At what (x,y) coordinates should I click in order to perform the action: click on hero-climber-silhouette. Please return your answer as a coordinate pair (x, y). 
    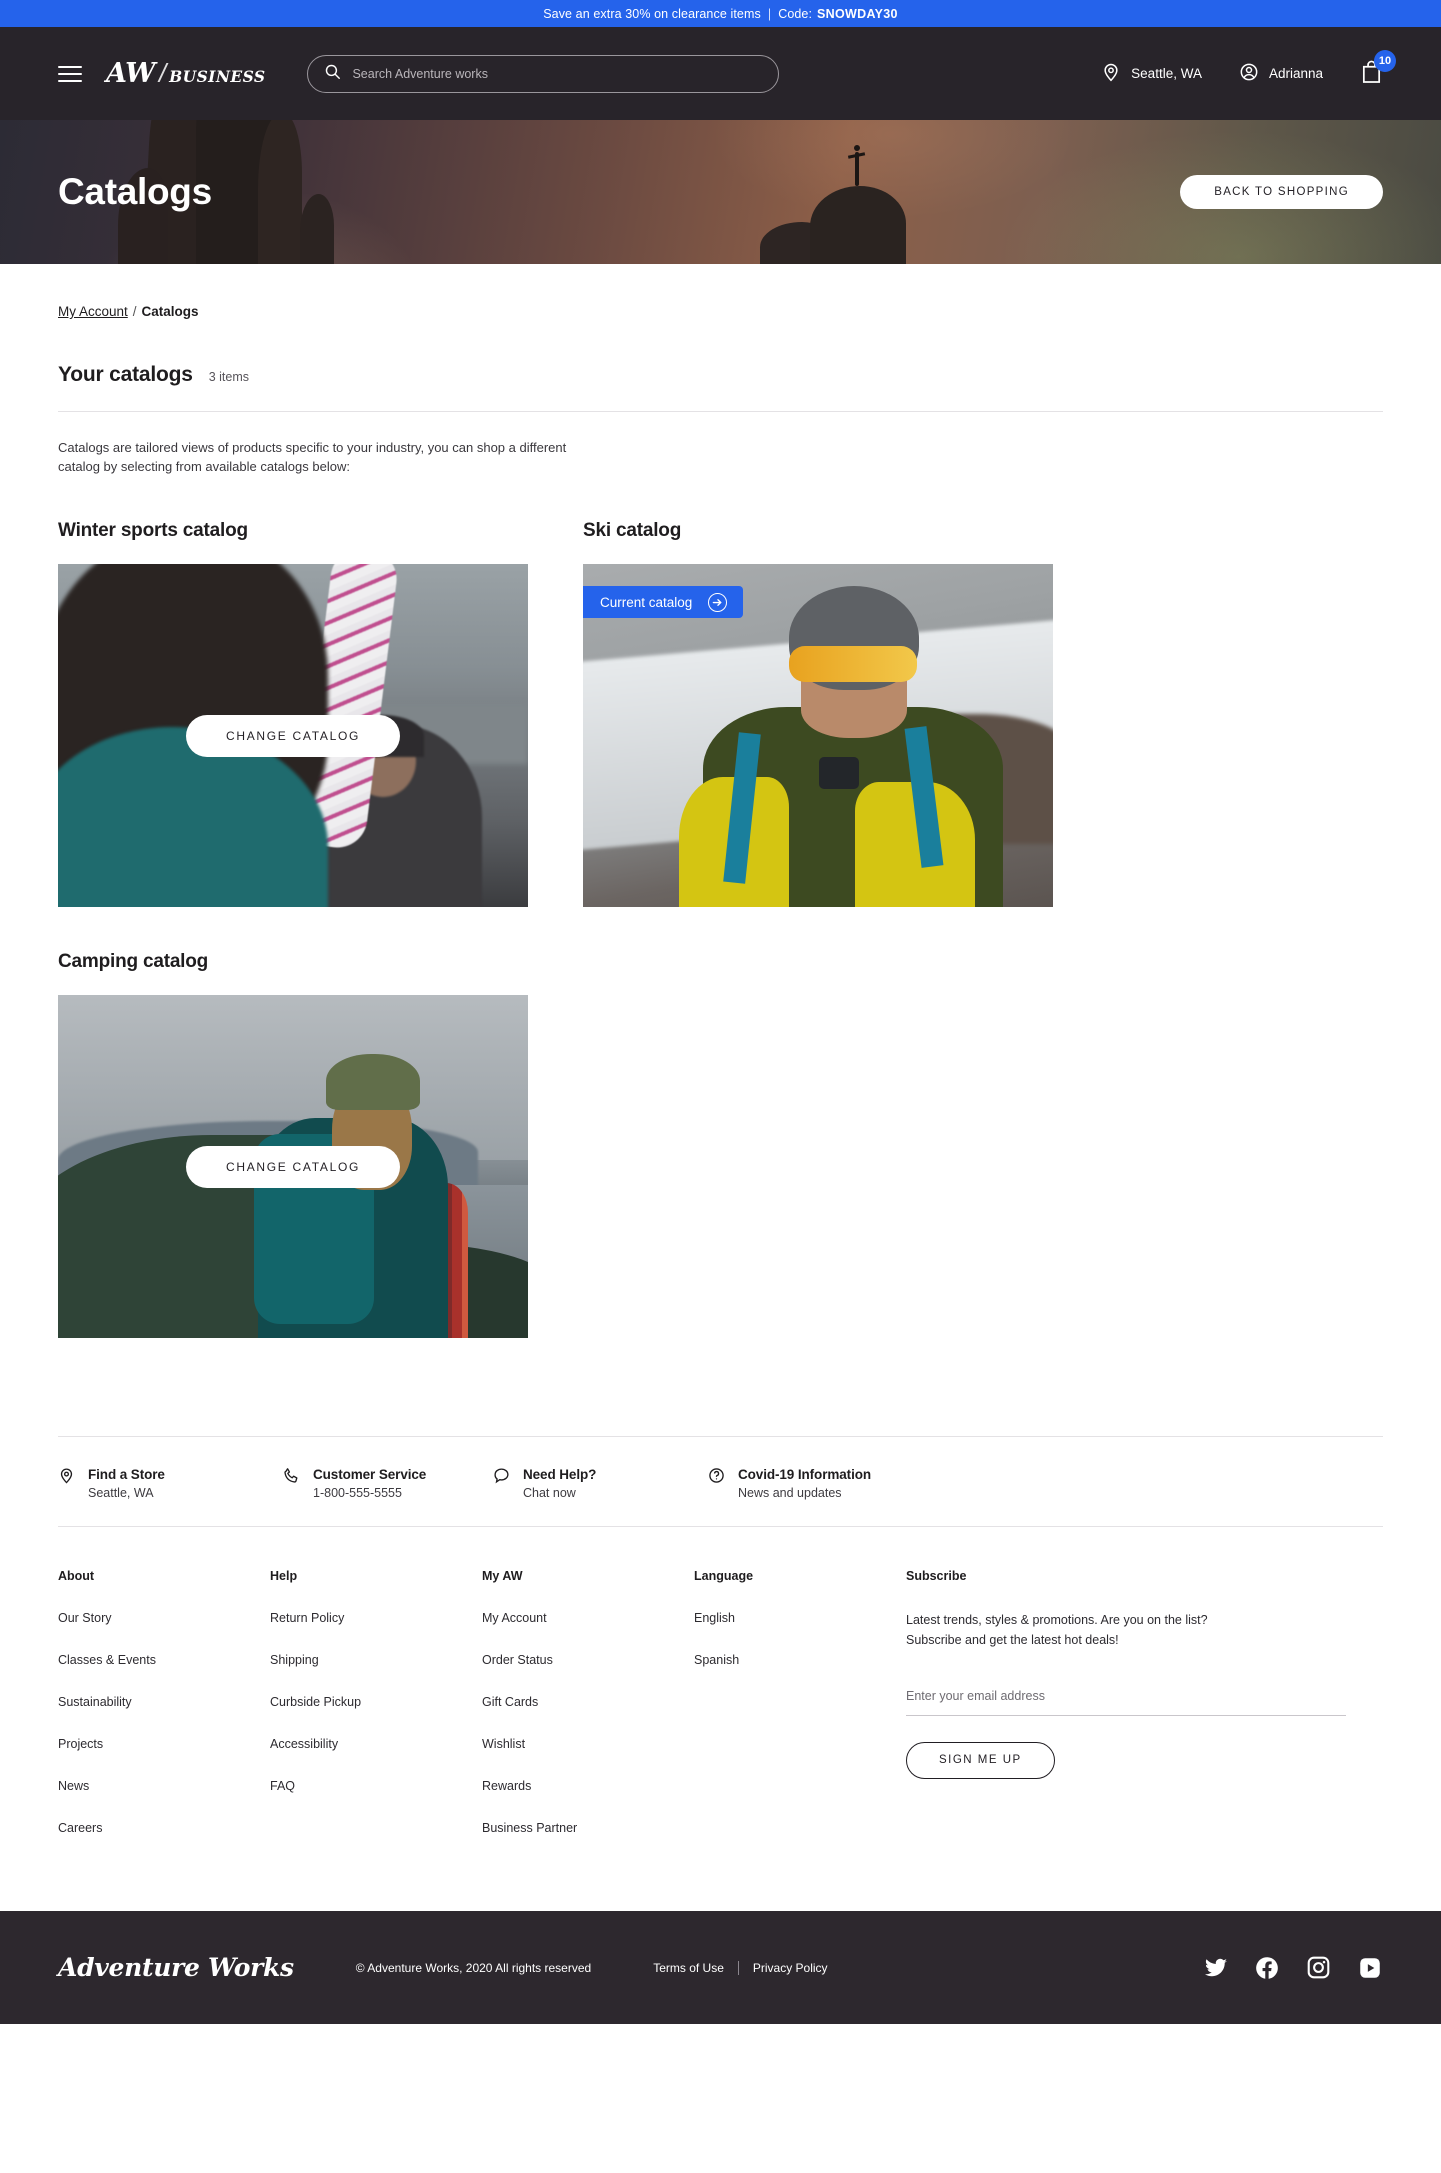
    Looking at the image, I should click on (857, 165).